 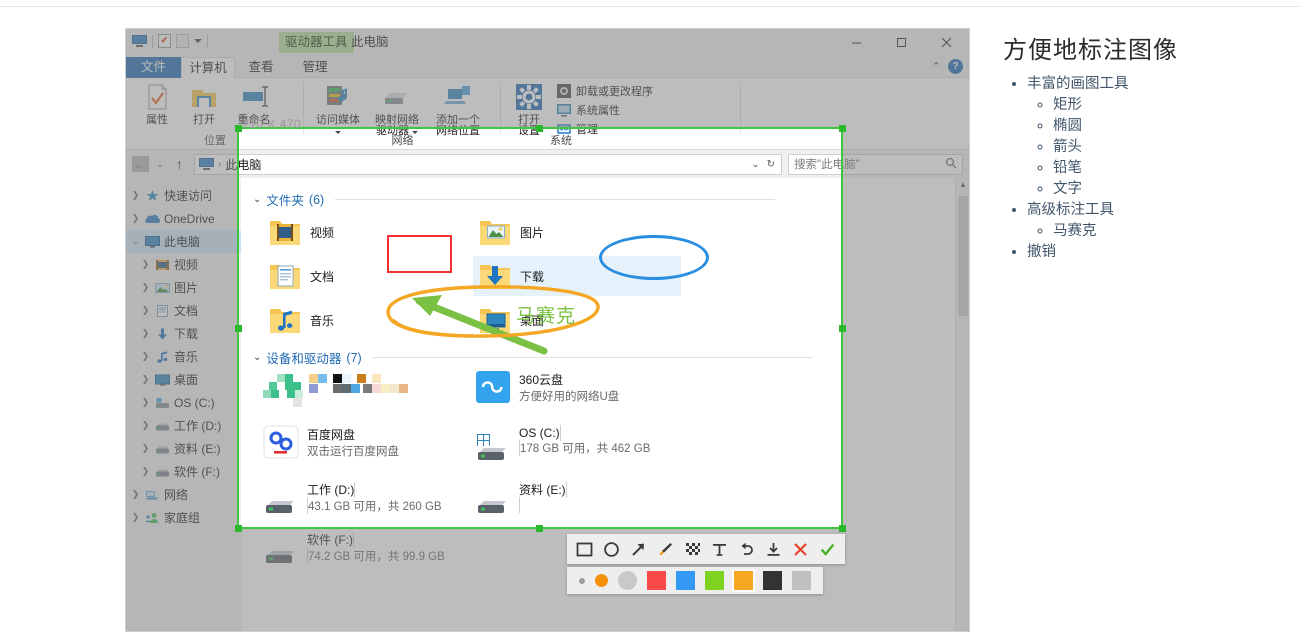 What do you see at coordinates (582, 580) in the screenshot?
I see `size-small` at bounding box center [582, 580].